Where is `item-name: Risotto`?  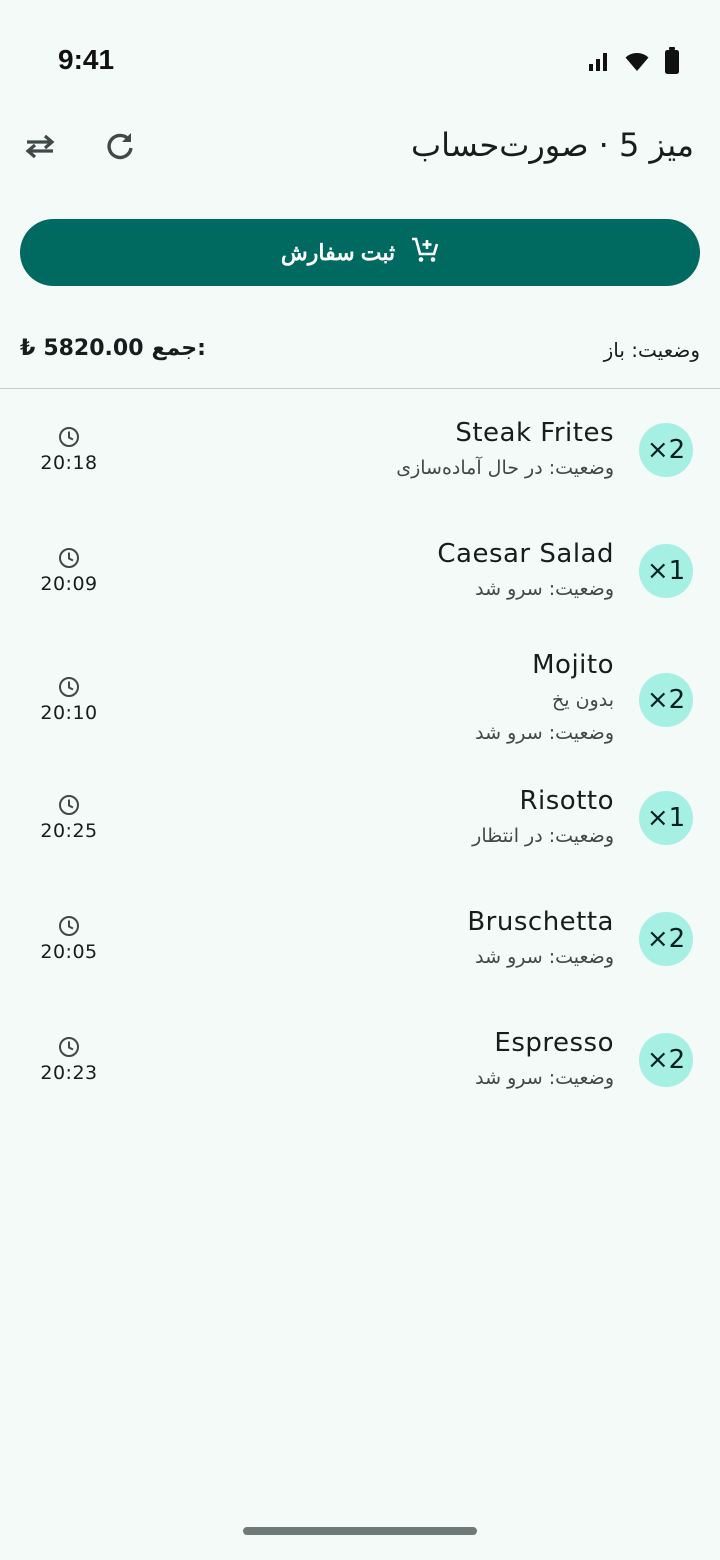
item-name: Risotto is located at coordinates (566, 801).